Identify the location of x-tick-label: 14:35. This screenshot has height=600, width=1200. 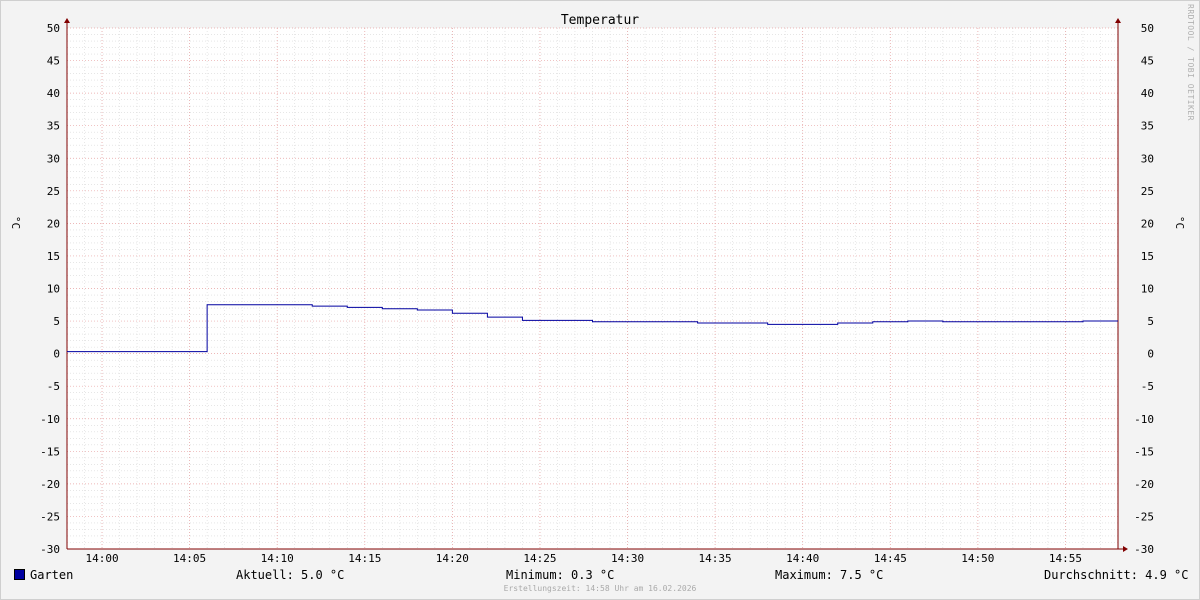
(715, 558).